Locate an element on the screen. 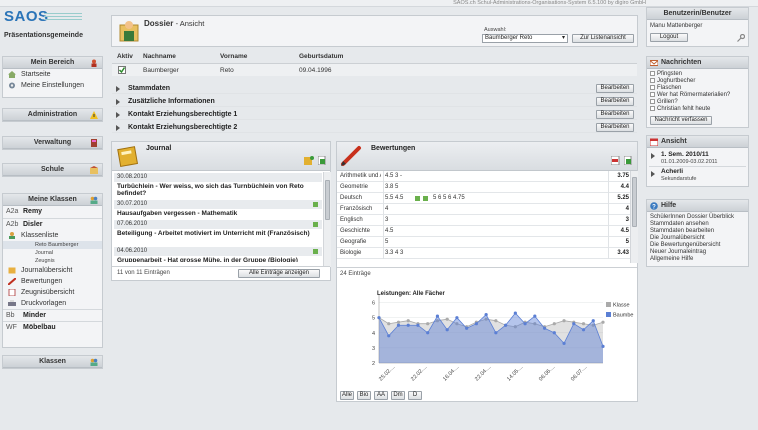 This screenshot has height=430, width=758. edit-zusaetzliche-button: Bearbeiten is located at coordinates (615, 101).